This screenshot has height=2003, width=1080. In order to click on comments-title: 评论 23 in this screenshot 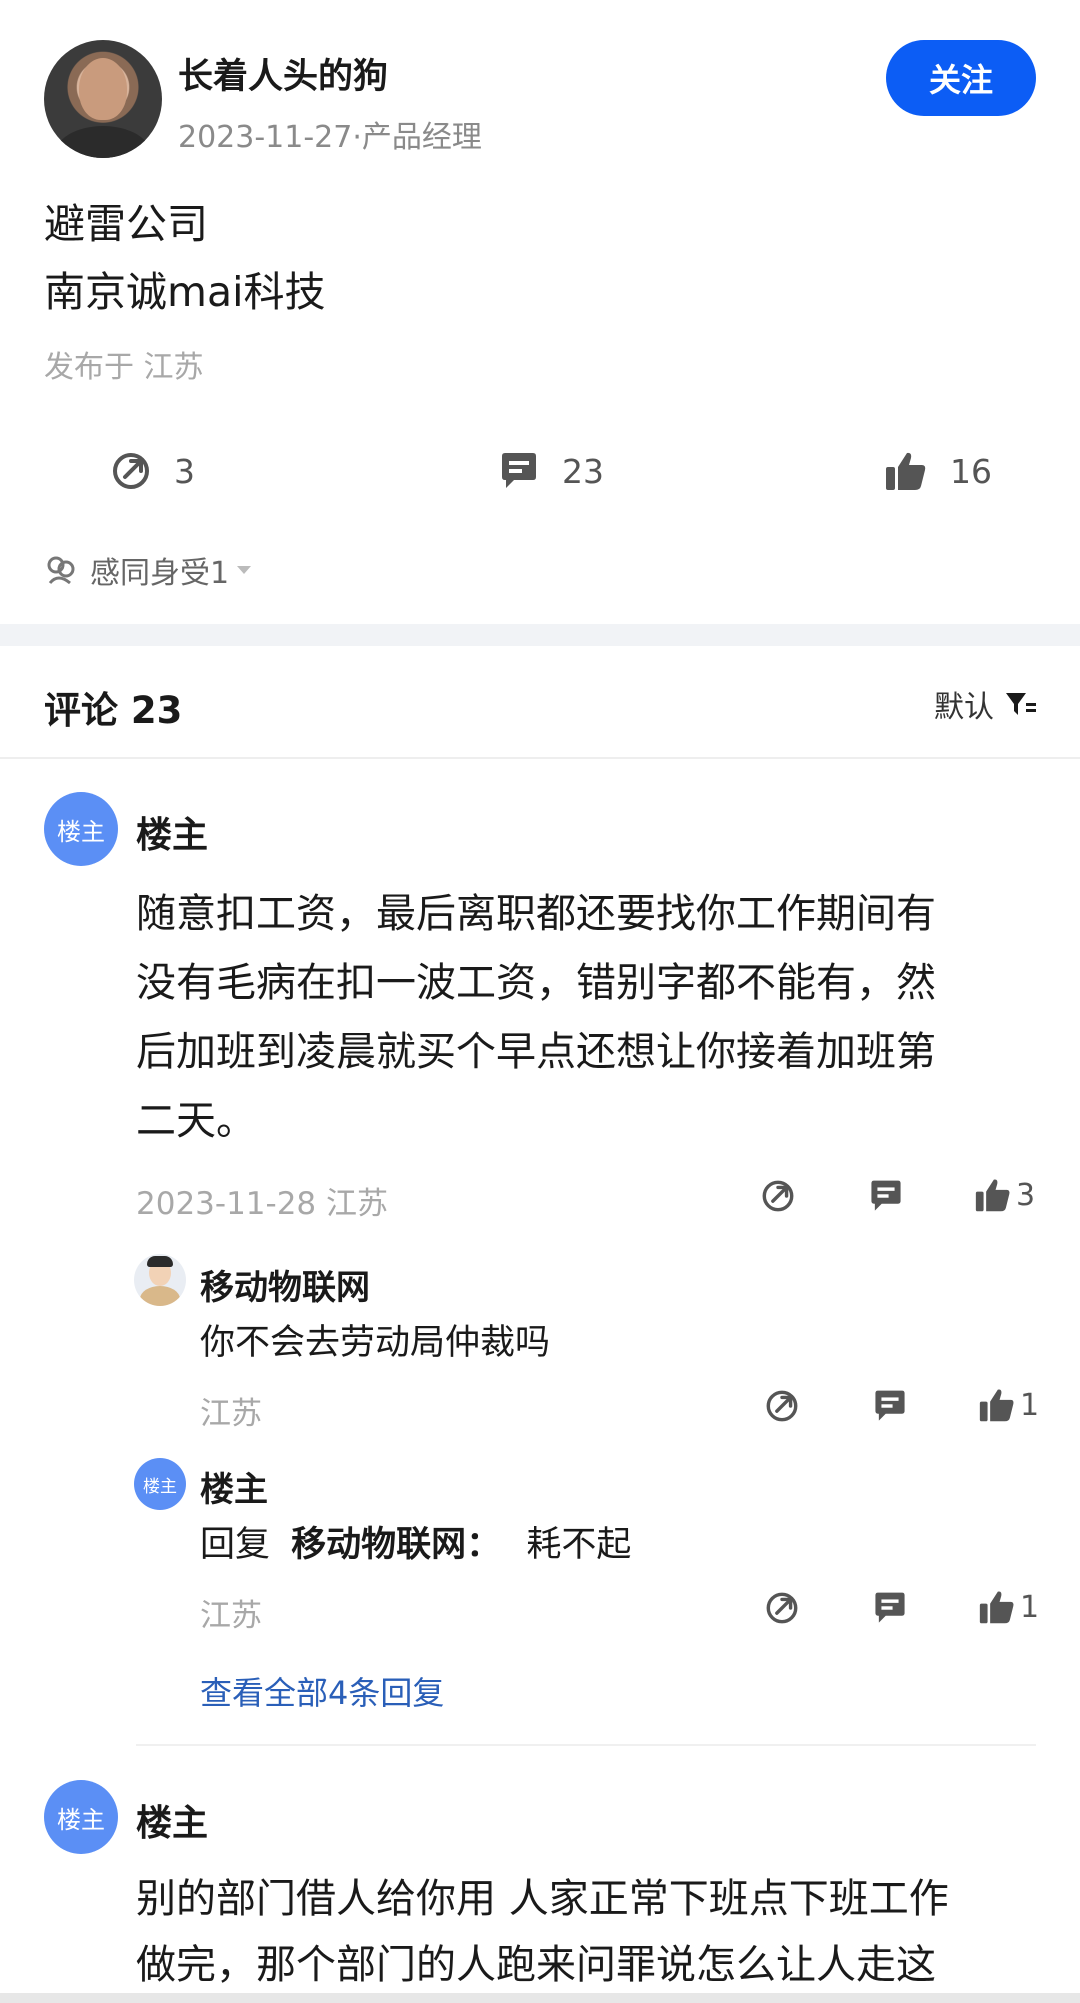, I will do `click(113, 710)`.